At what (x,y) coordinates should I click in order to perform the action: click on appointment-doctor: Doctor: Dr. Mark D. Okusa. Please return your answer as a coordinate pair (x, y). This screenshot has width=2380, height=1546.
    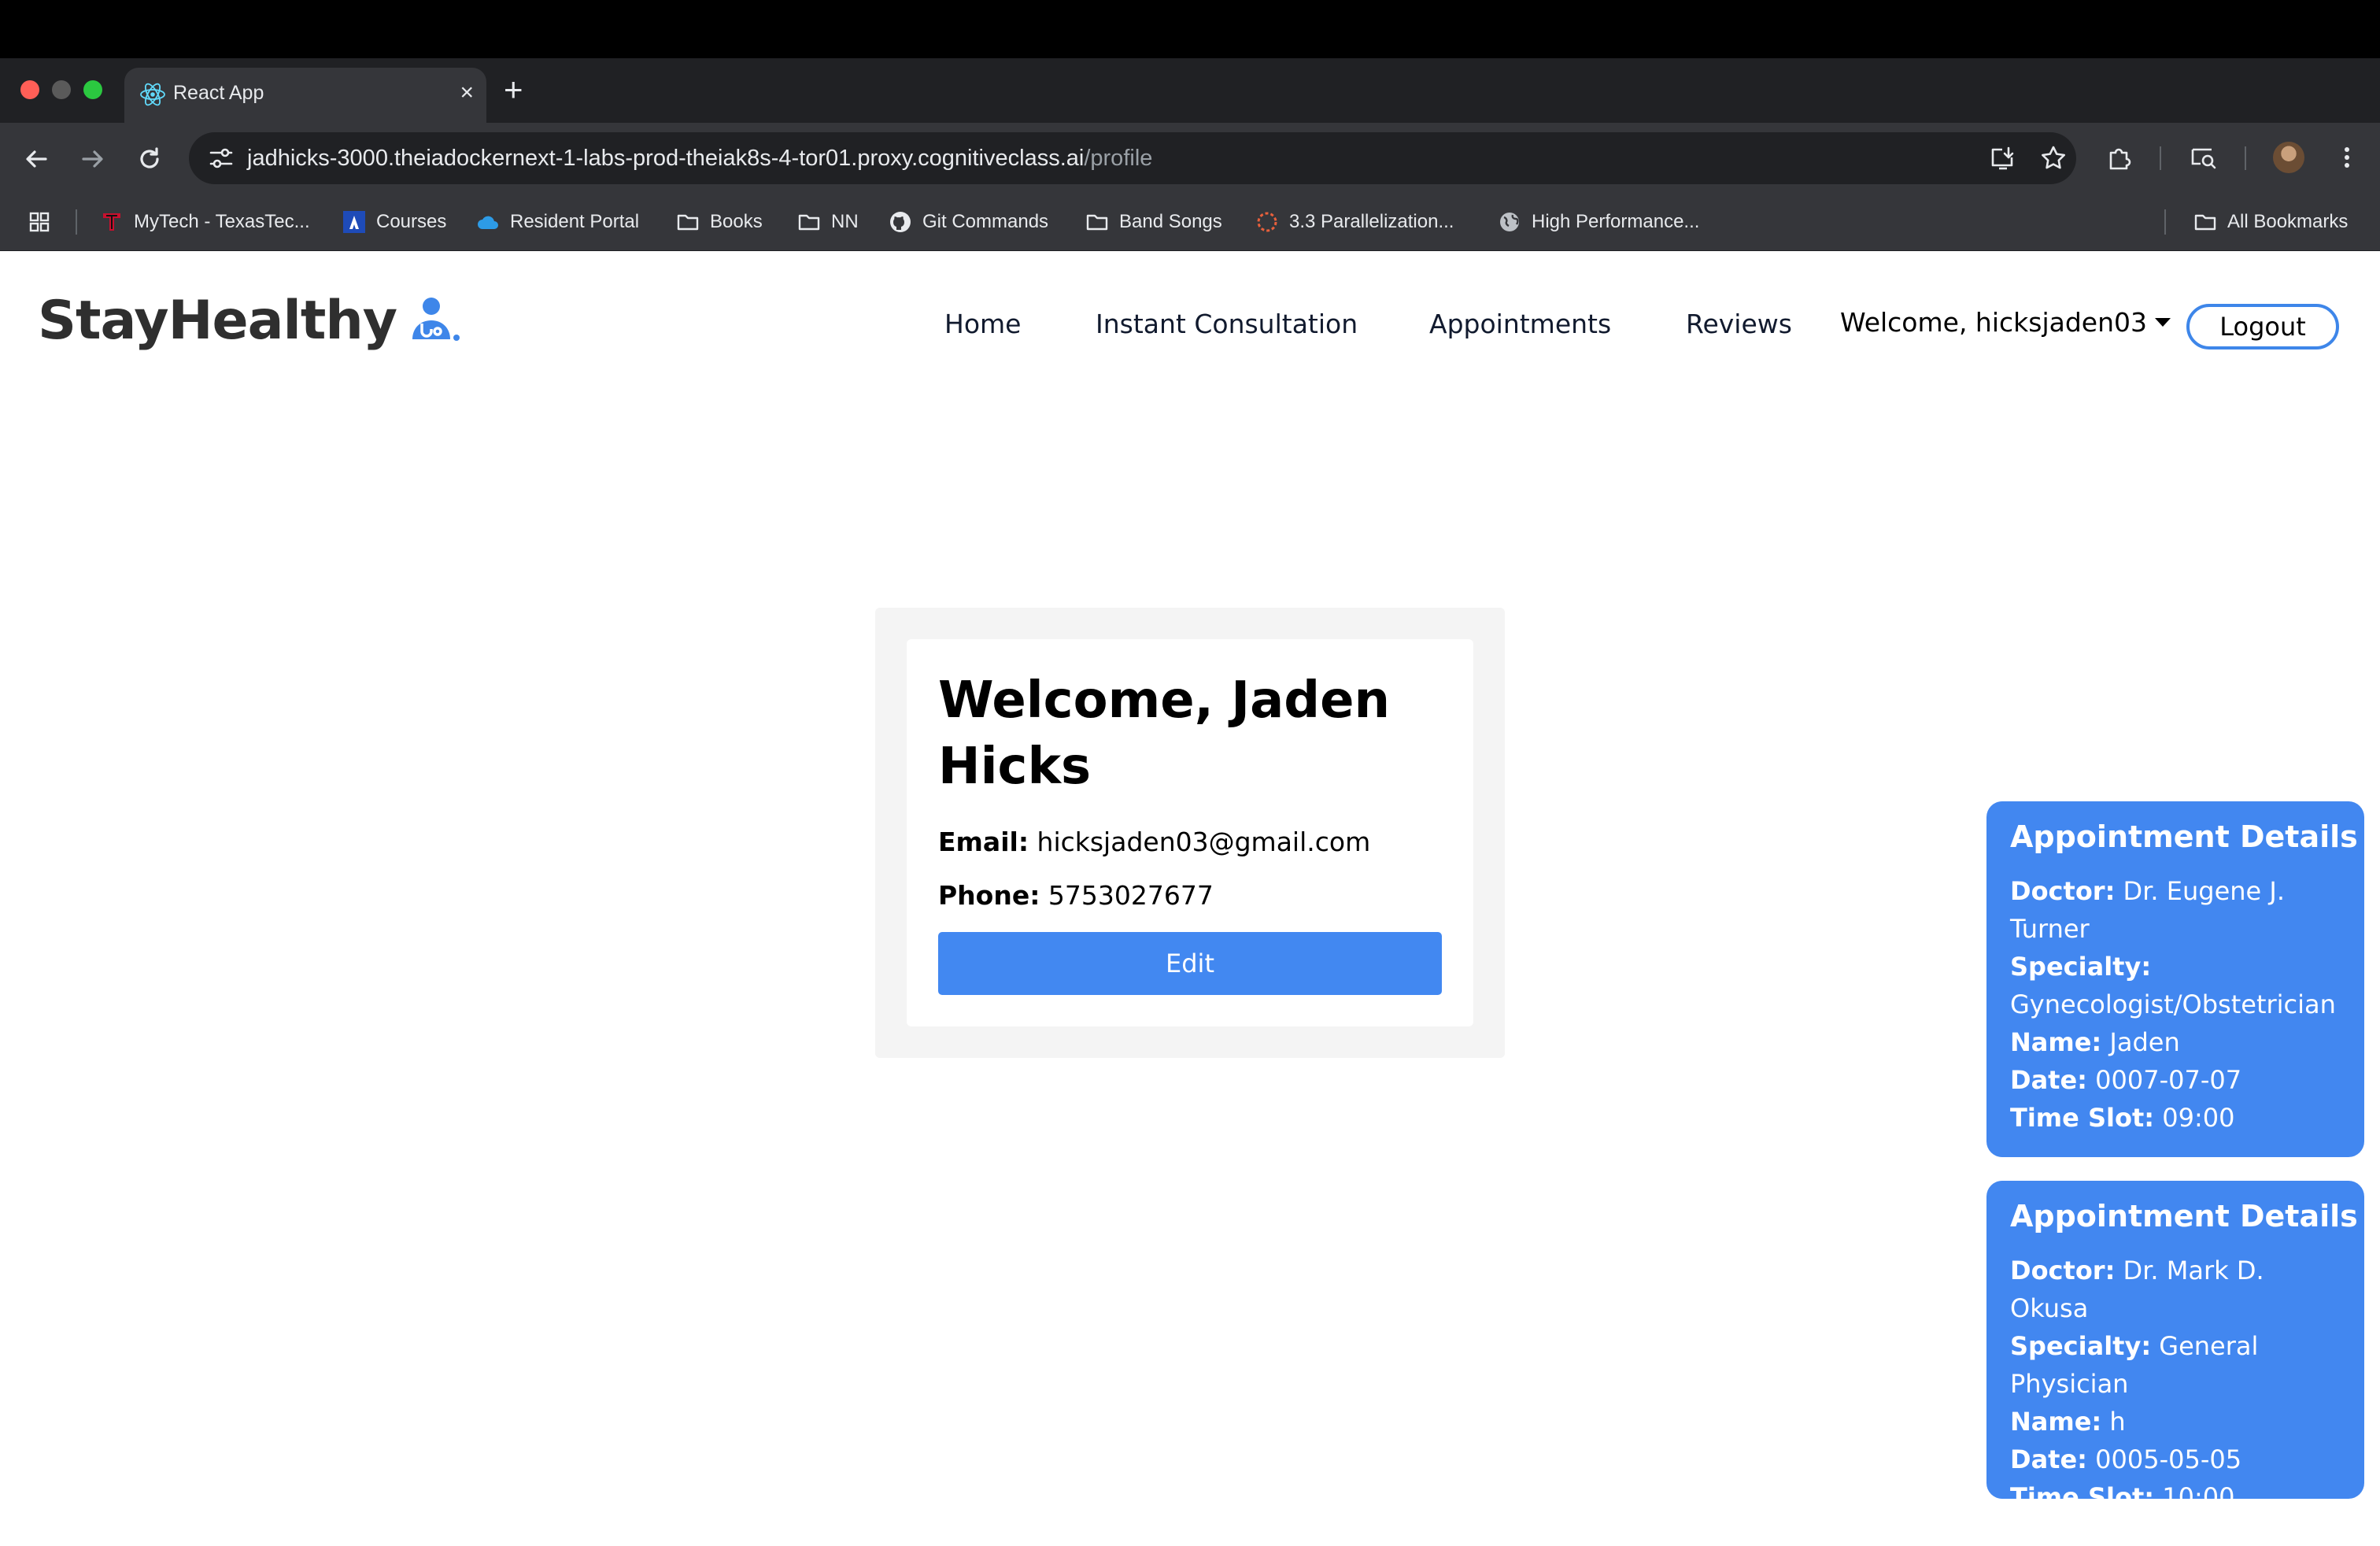
    Looking at the image, I should click on (2176, 1290).